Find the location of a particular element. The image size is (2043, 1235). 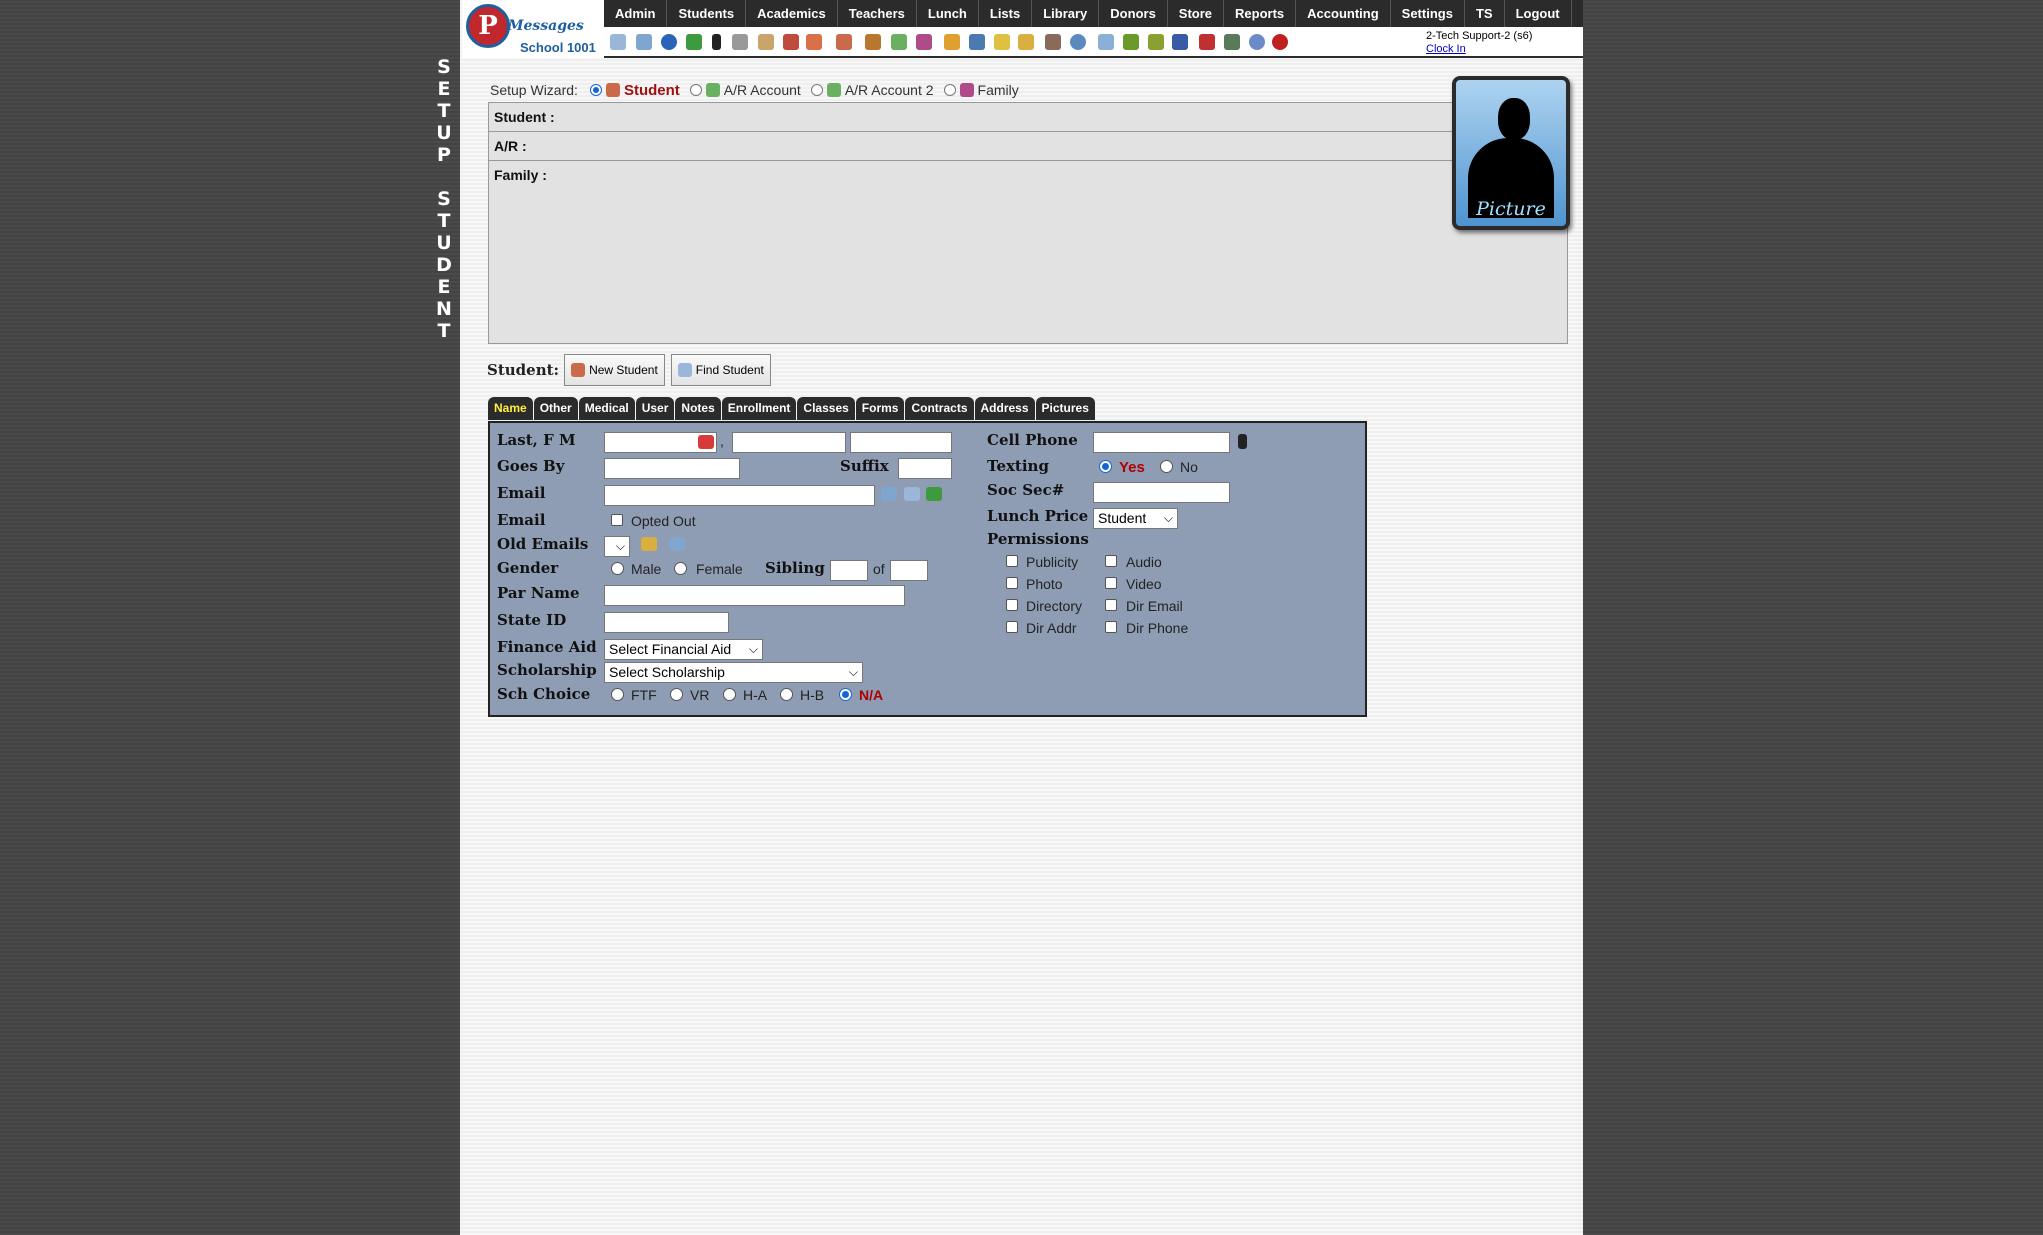

menu-admin: Admin is located at coordinates (636, 13).